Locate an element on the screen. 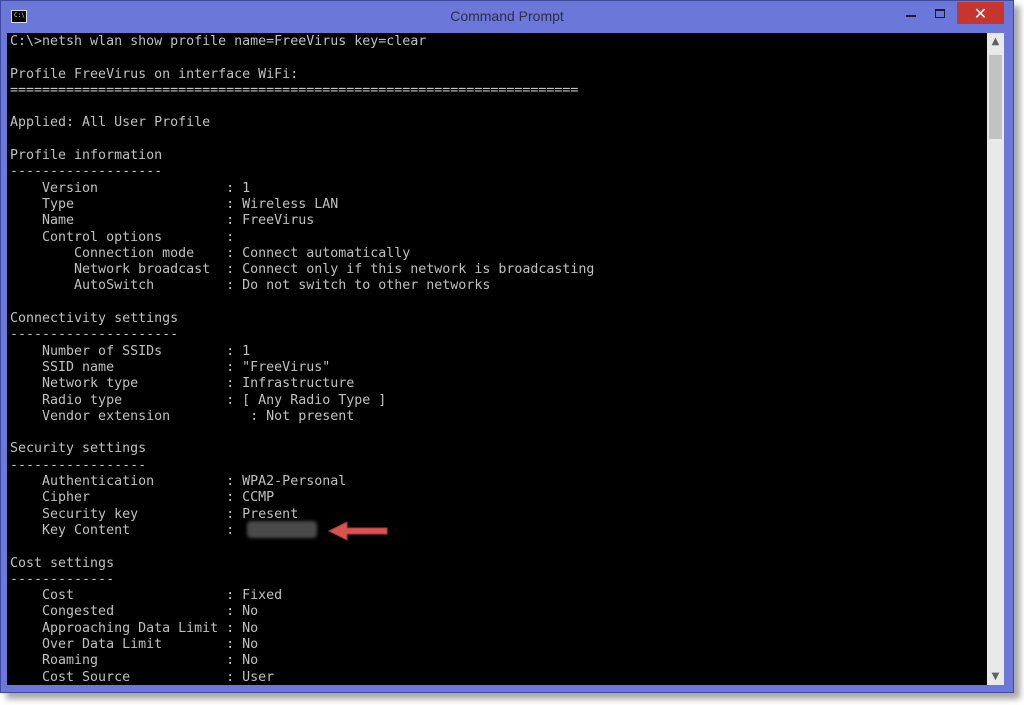  redacted-key-content is located at coordinates (282, 529).